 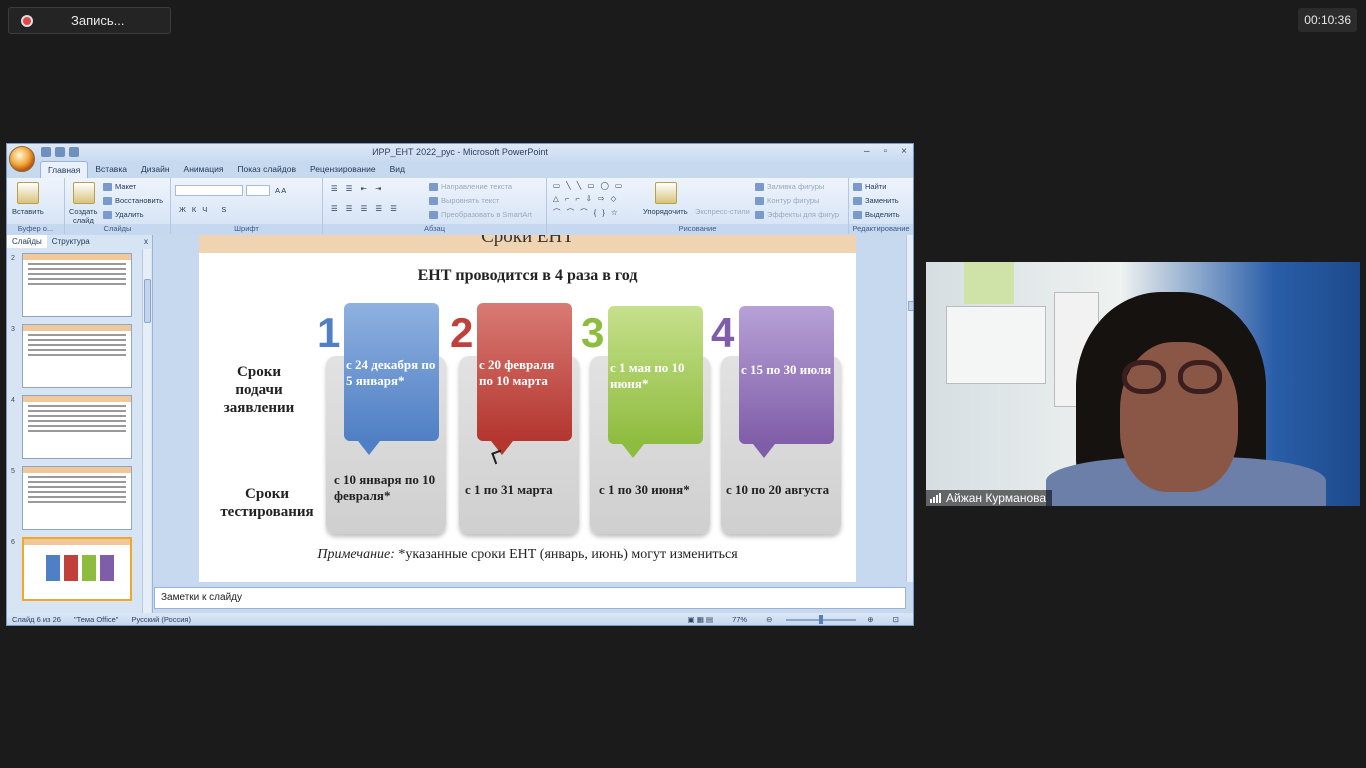 What do you see at coordinates (480, 215) in the screenshot?
I see `smartart-button: Преобразовать в SmartArt` at bounding box center [480, 215].